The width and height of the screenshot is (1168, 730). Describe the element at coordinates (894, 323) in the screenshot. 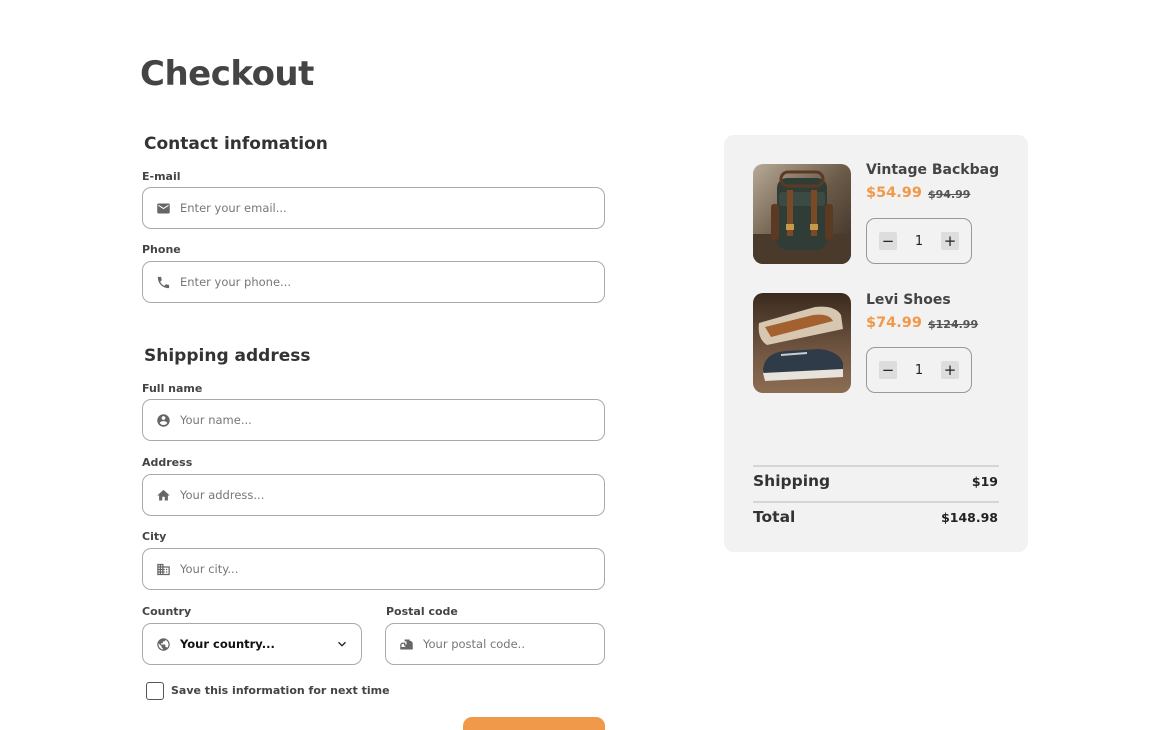

I see `product-price: $74.99` at that location.